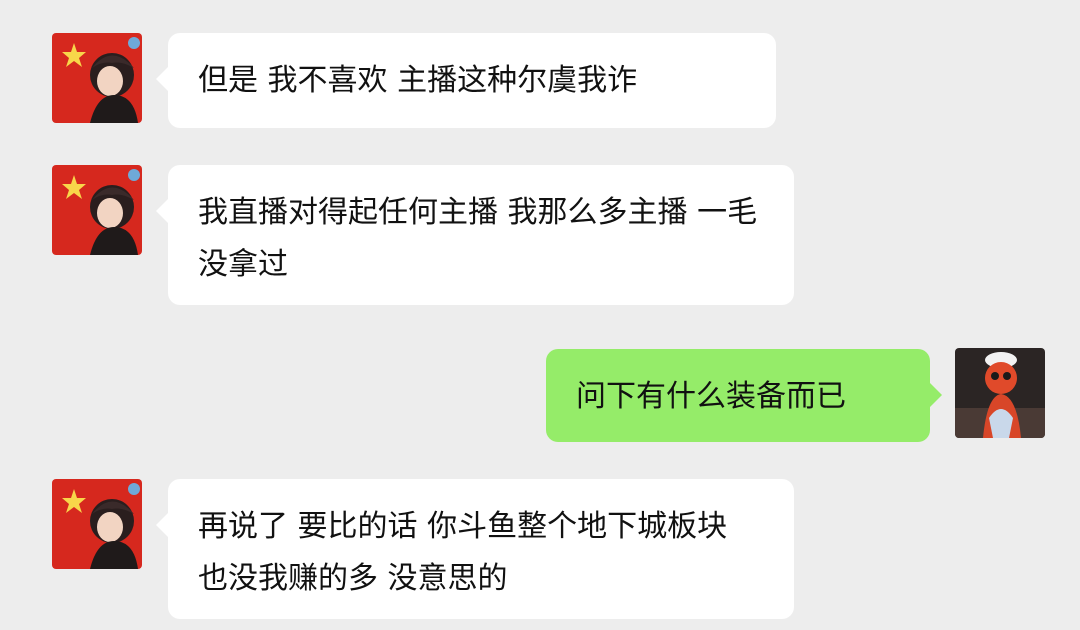 The height and width of the screenshot is (630, 1080). Describe the element at coordinates (463, 552) in the screenshot. I see `message-text: 再说了 要比的话 你斗鱼整个地下城板块 也没我赚的多 没意思的` at that location.